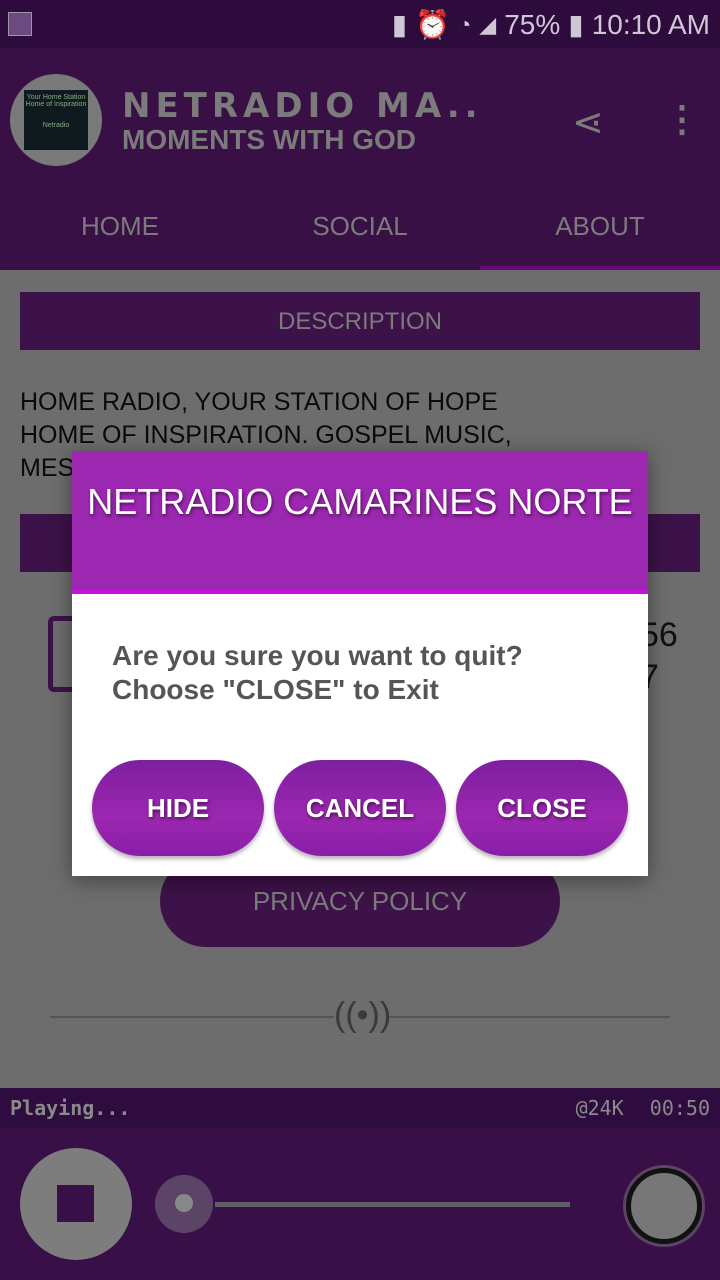  Describe the element at coordinates (576, 24) in the screenshot. I see `battery-charging-icon: ▮` at that location.